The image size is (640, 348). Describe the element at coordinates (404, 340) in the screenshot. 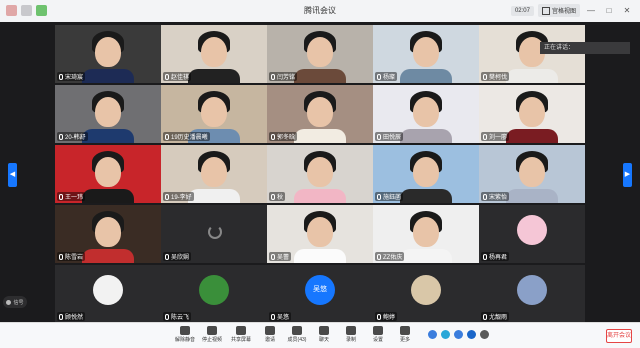

I see `toolbar-label: 更多` at that location.